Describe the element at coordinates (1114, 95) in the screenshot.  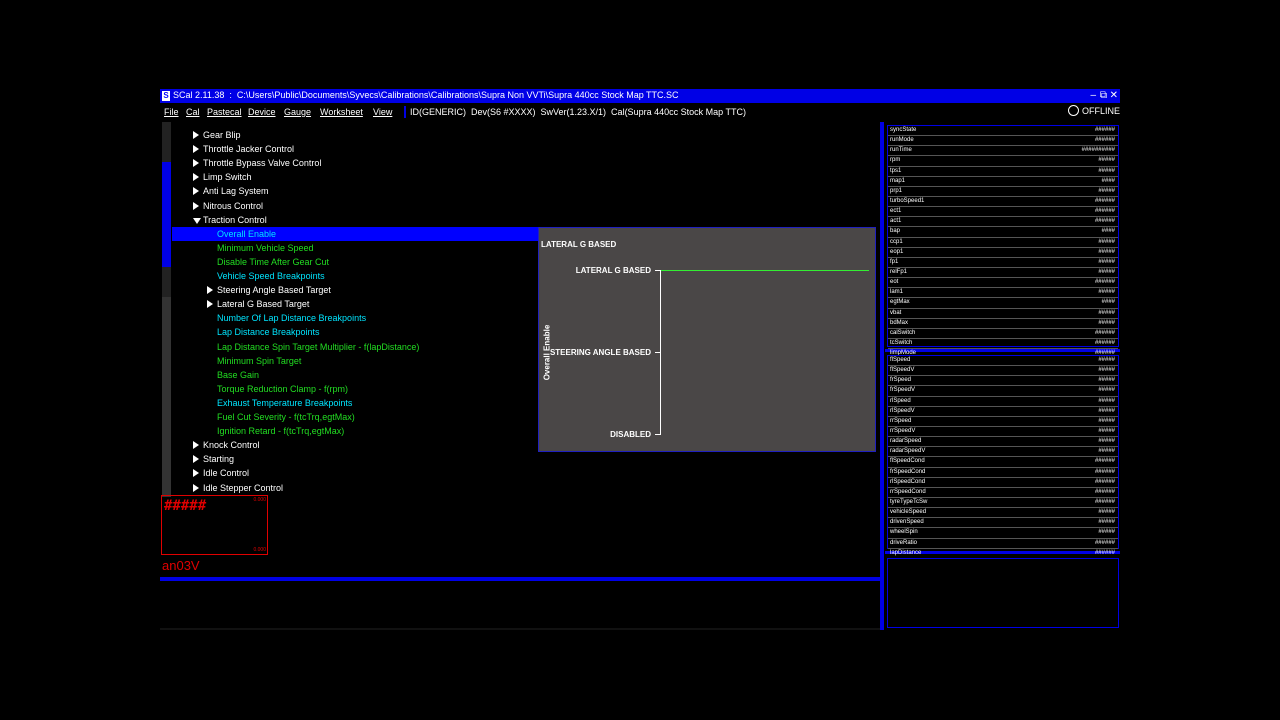
I see `close-icon: ✕` at that location.